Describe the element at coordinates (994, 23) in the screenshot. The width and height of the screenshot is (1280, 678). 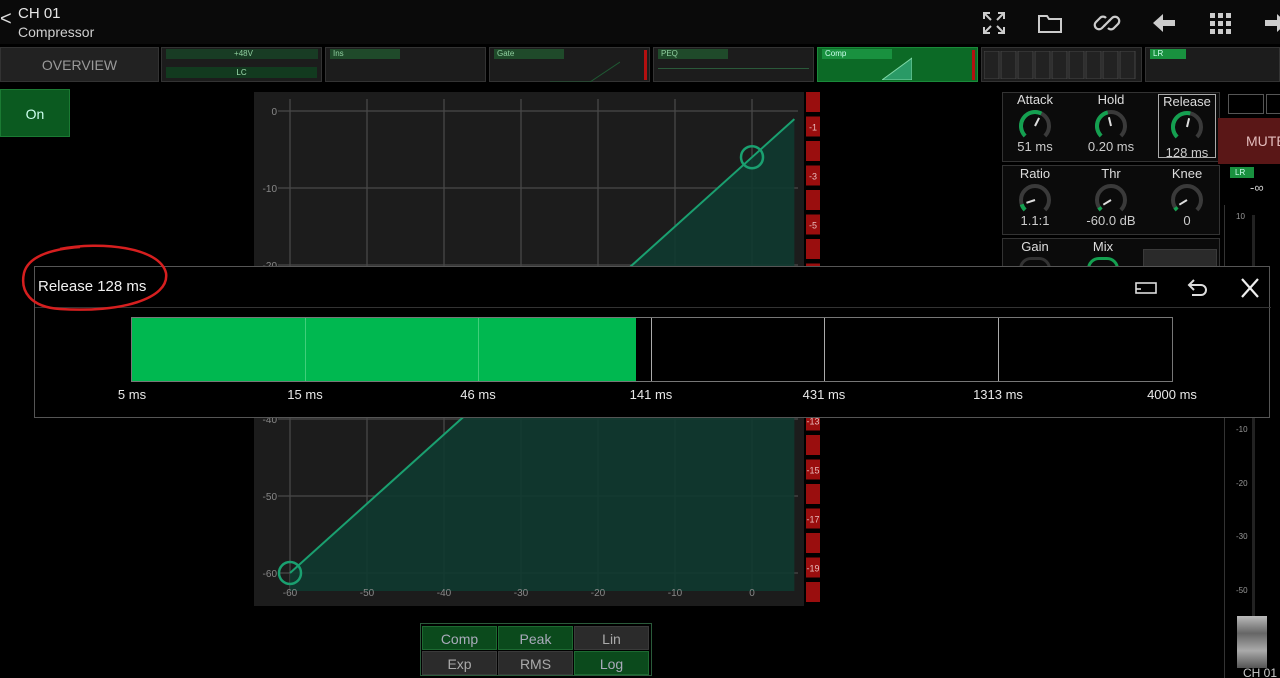
I see `fullscreen-icon` at that location.